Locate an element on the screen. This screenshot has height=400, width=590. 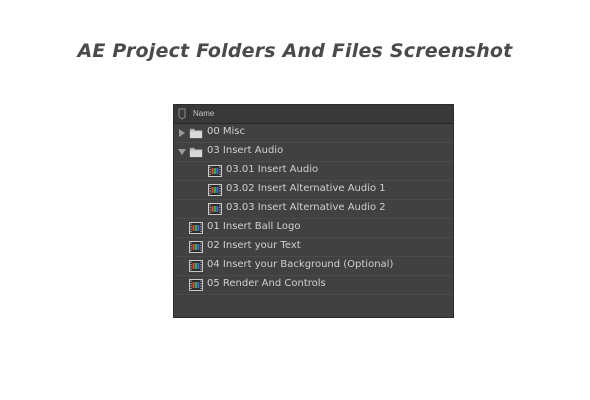
composition-row: 03.03 Insert Alternative Audio 2 is located at coordinates (313, 209).